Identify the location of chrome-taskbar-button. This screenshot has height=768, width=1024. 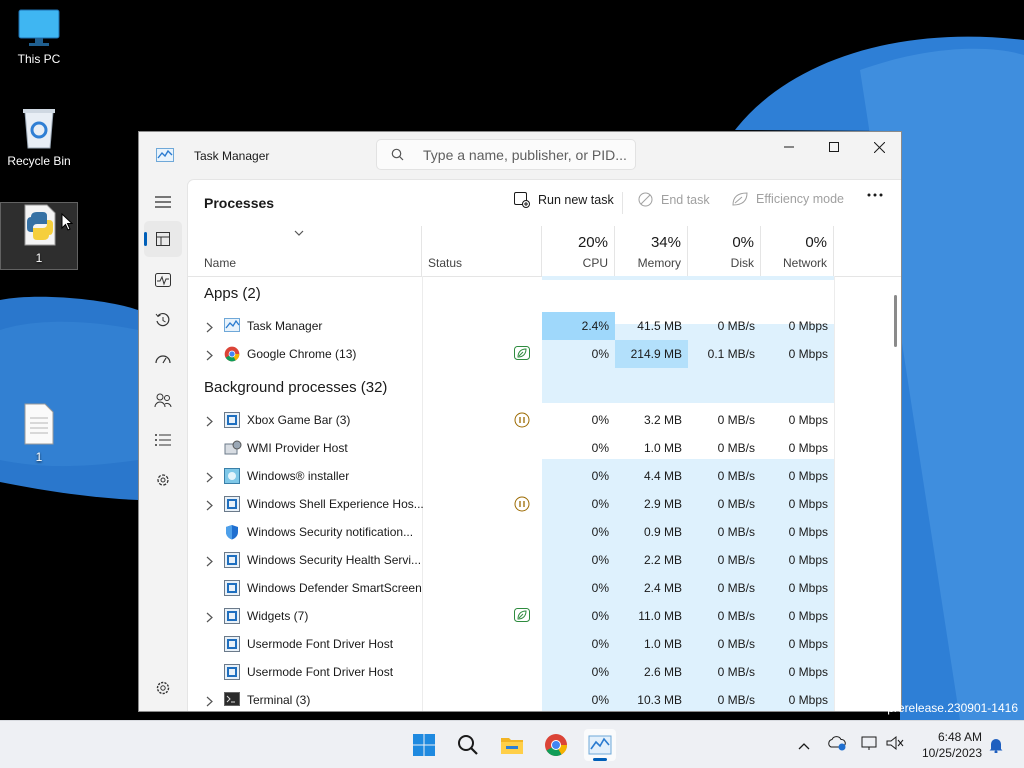
(556, 745).